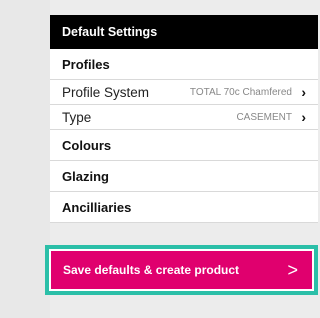  What do you see at coordinates (77, 117) in the screenshot?
I see `setting-label: Type` at bounding box center [77, 117].